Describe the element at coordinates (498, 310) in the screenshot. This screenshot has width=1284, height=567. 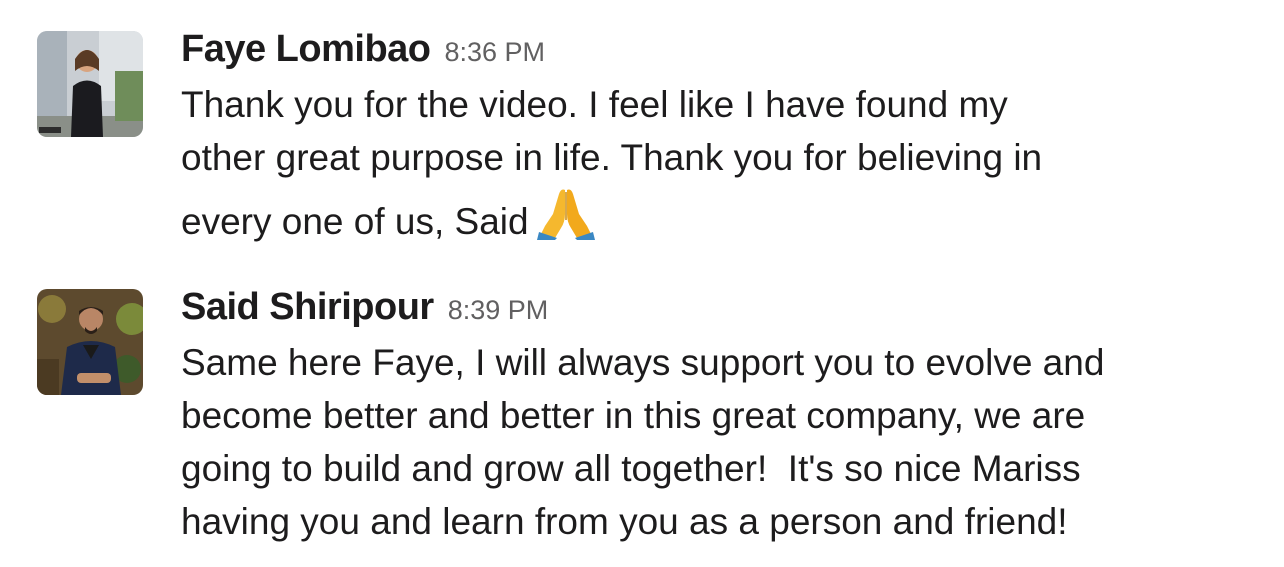
I see `message-timestamp: 8:39 PM` at that location.